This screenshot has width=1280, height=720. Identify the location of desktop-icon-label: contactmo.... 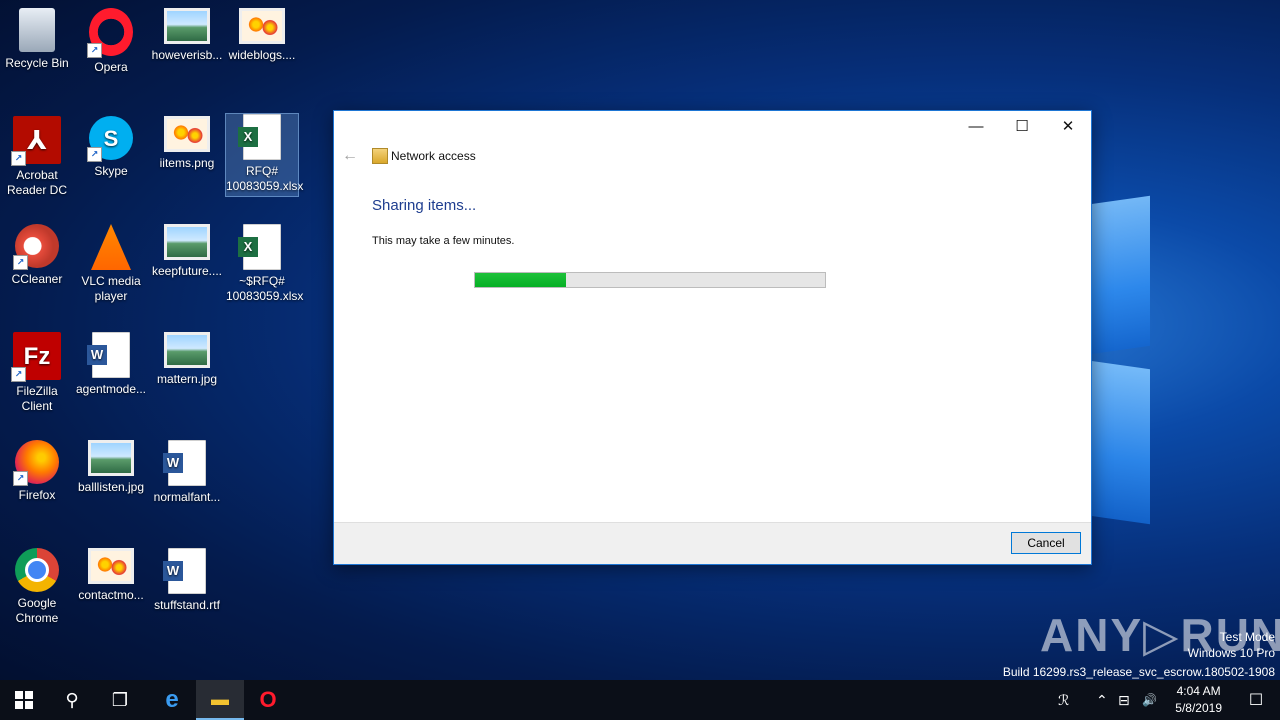
(111, 595).